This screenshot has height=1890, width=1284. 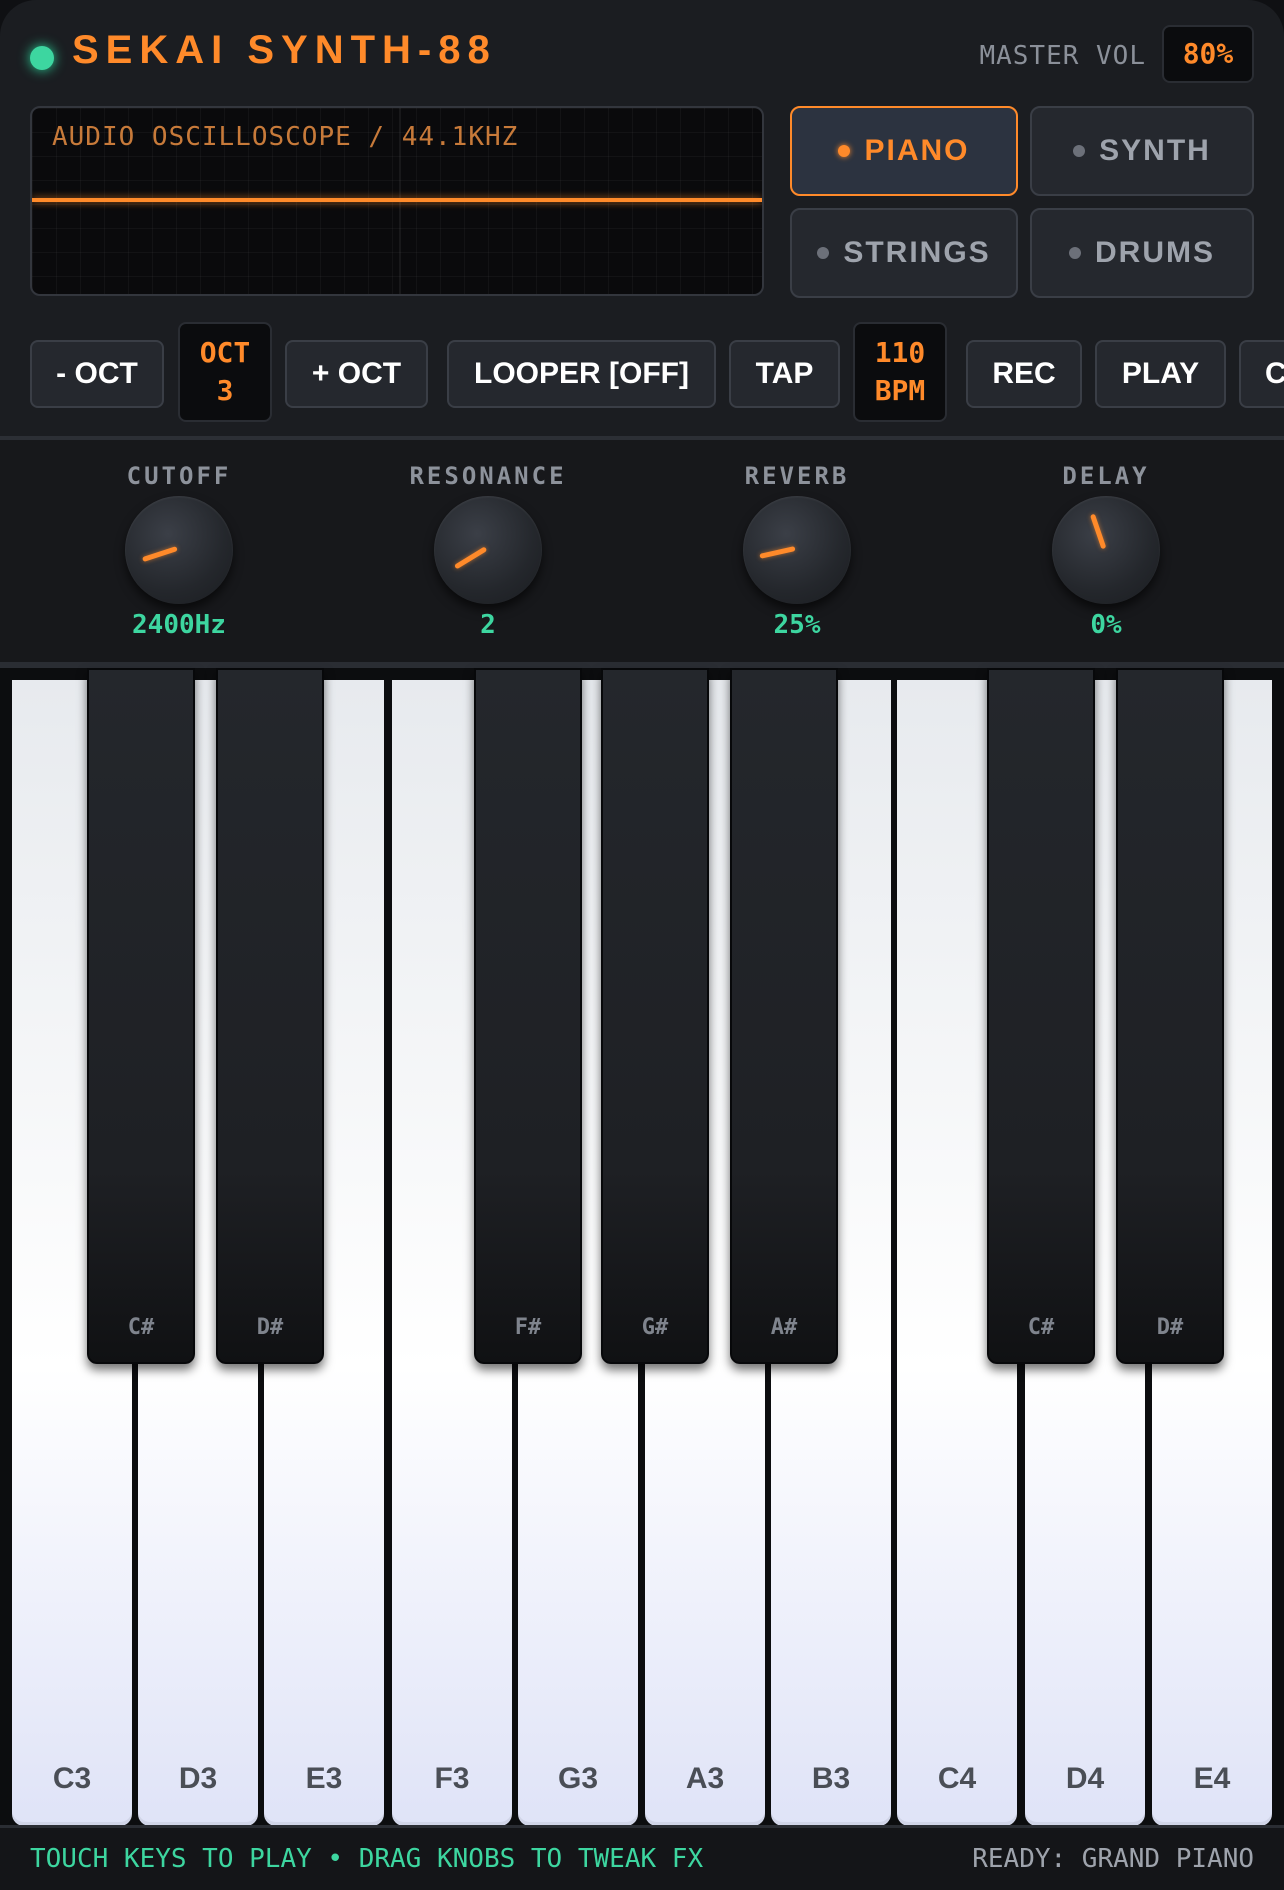 I want to click on instrument-label: PIANO, so click(x=917, y=150).